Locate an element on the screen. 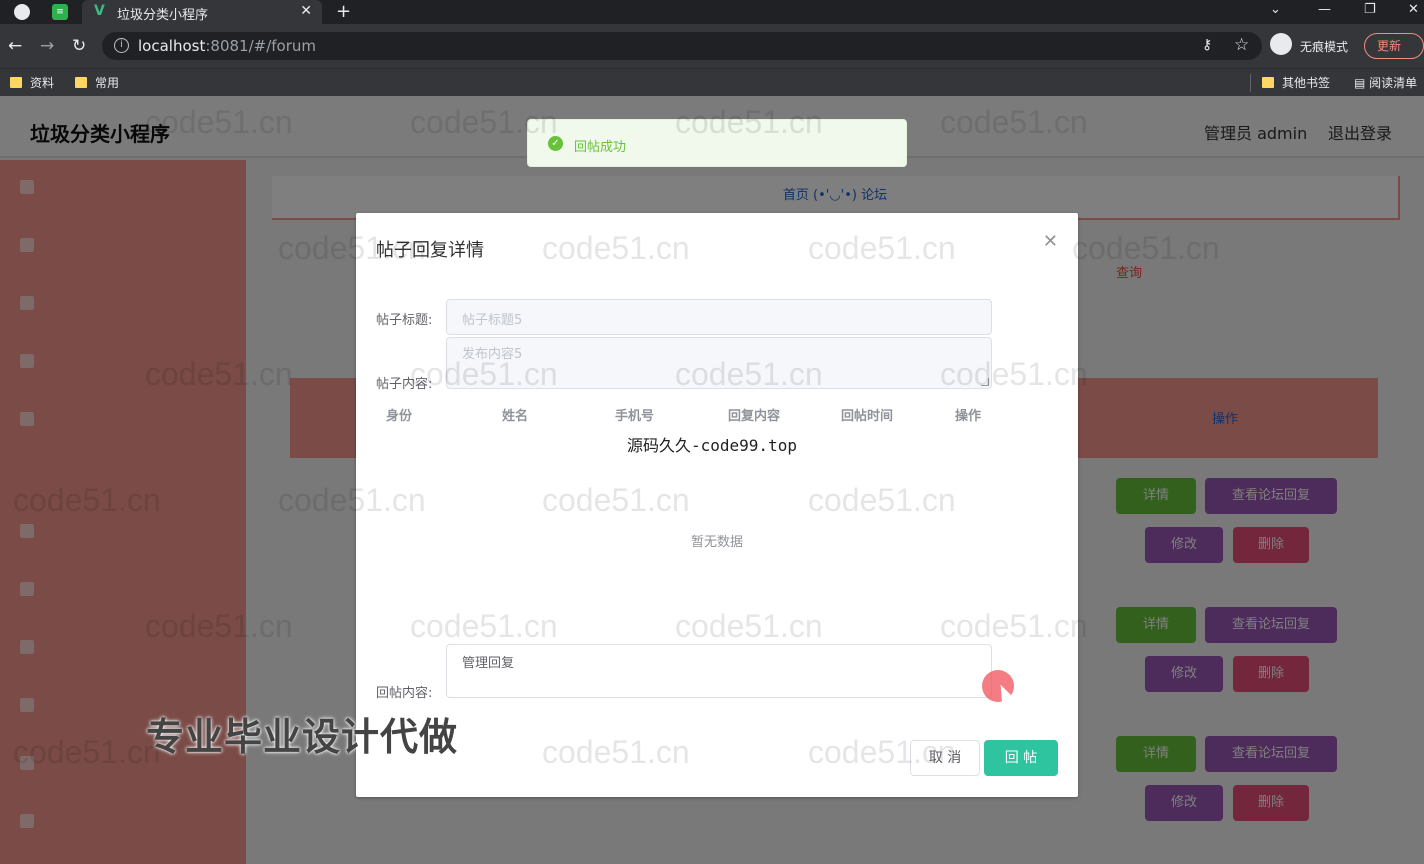  url-text: localhost:8081/#/forum is located at coordinates (227, 46).